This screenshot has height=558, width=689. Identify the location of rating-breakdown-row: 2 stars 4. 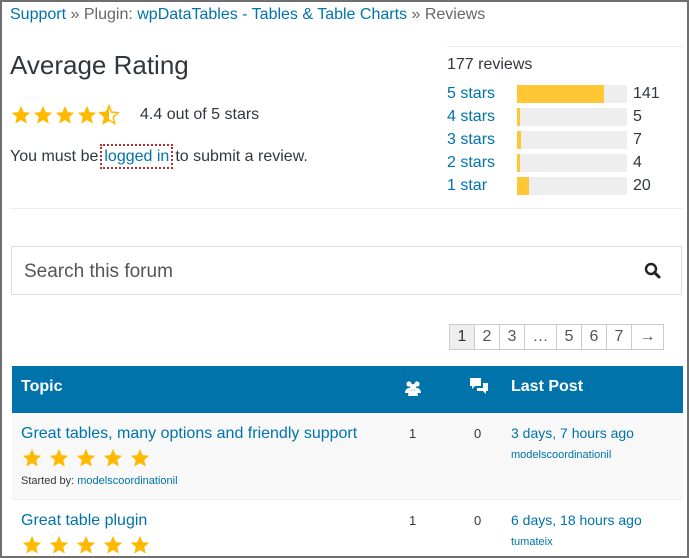
(565, 162).